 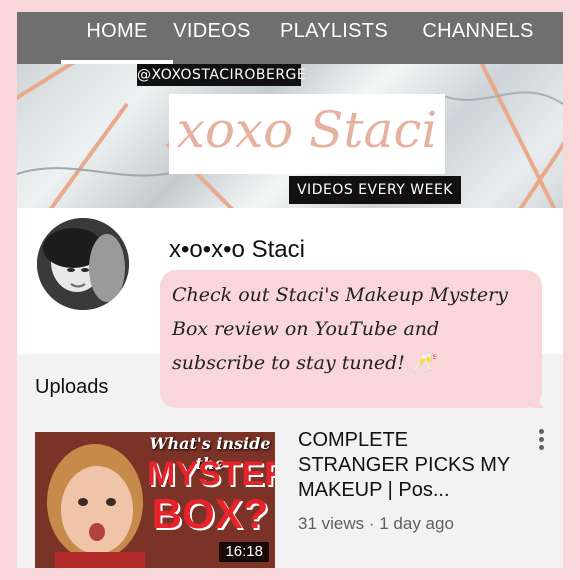 What do you see at coordinates (212, 38) in the screenshot?
I see `tab-videos: VIDEOS` at bounding box center [212, 38].